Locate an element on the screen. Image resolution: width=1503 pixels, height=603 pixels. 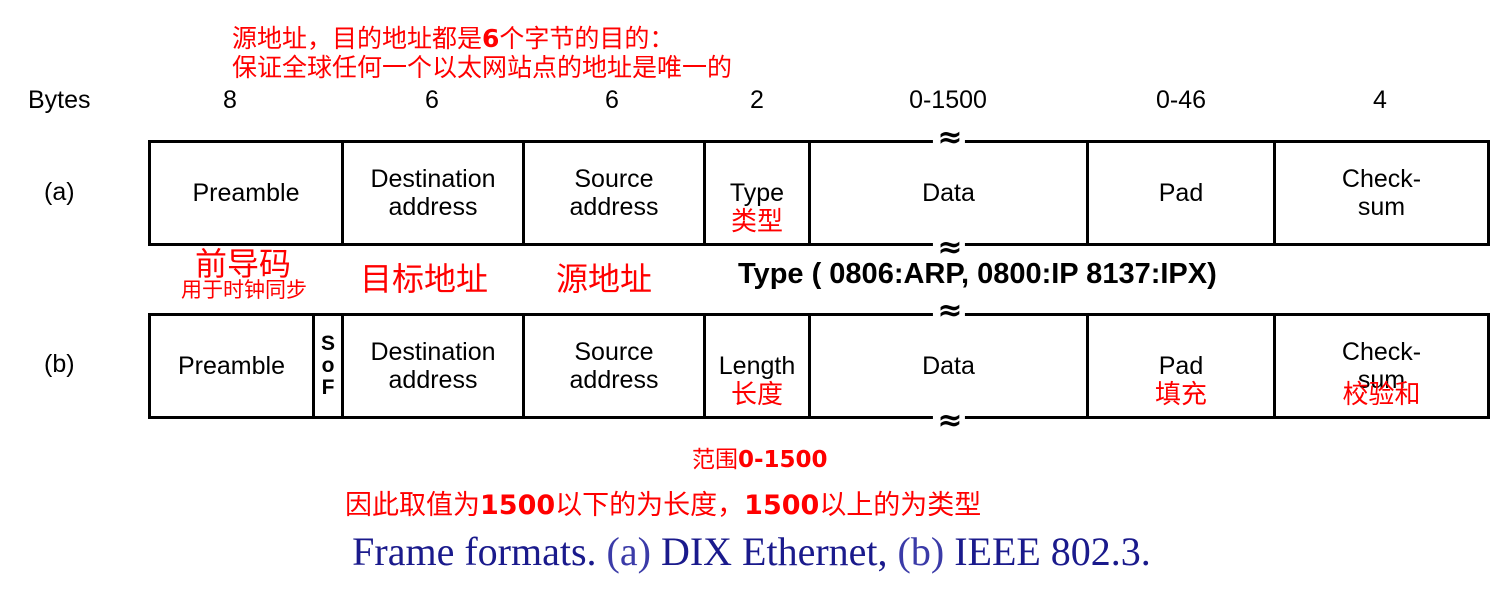
annotation-length-type-rule: 因此取值为1500以下的为长度，1500以上的为类型 is located at coordinates (663, 502).